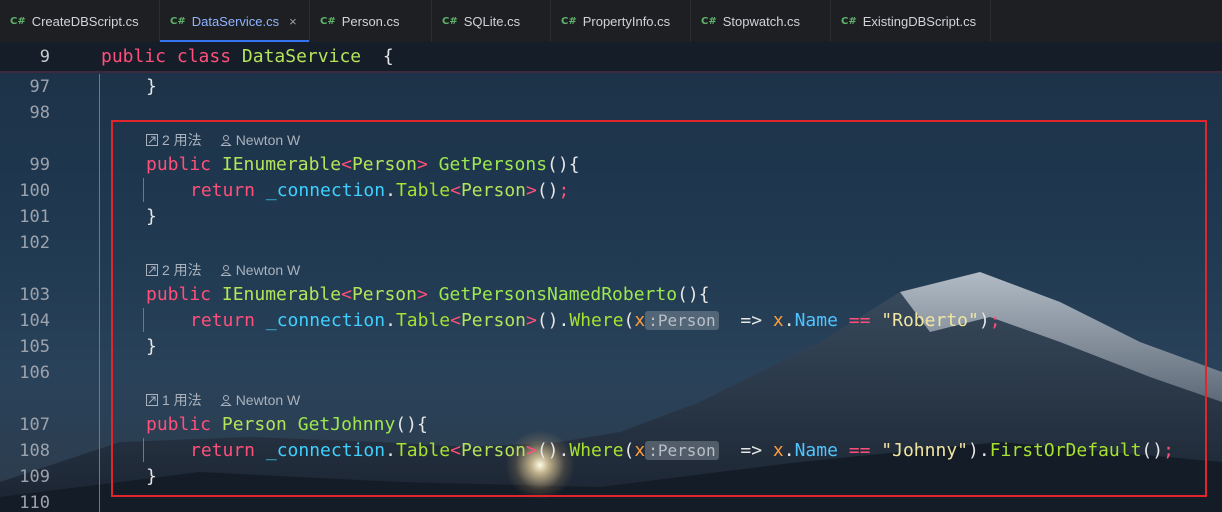  I want to click on line-number: 103, so click(34, 295).